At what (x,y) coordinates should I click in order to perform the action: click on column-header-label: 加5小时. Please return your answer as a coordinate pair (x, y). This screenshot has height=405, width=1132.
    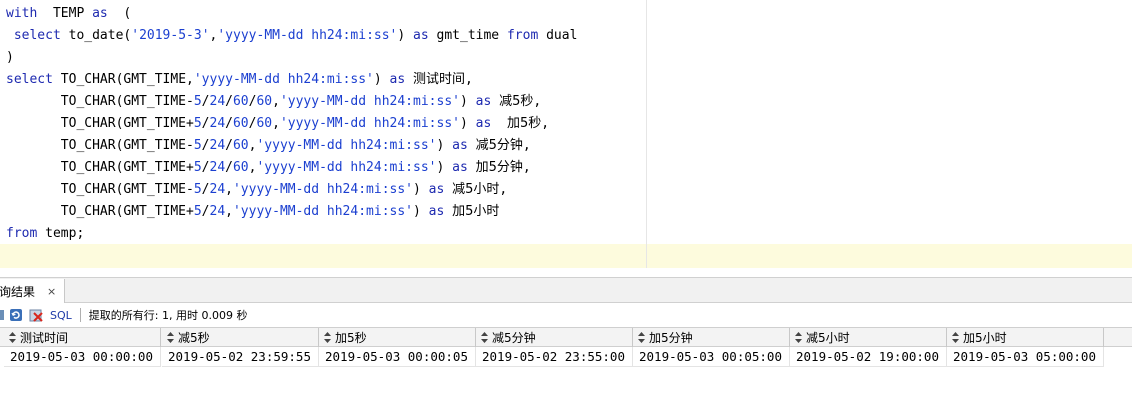
    Looking at the image, I should click on (985, 338).